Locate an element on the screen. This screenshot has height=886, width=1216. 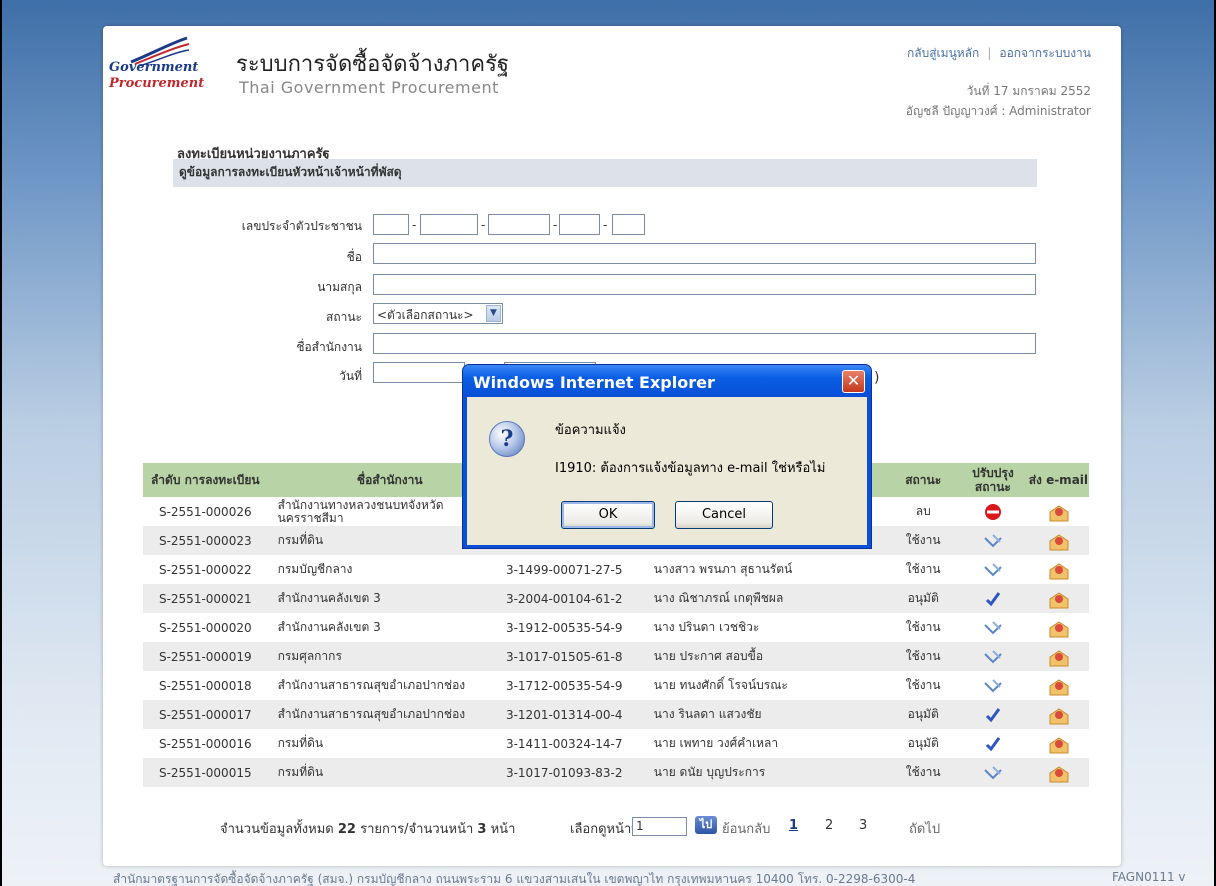
cell-citizen-id: 3-1201-01314-00-4 is located at coordinates (575, 714).